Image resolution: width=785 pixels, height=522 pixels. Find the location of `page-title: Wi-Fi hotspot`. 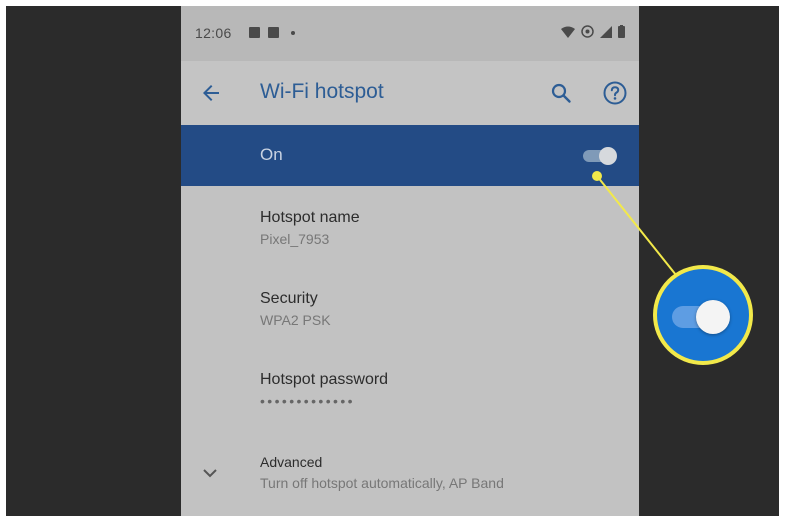

page-title: Wi-Fi hotspot is located at coordinates (322, 91).